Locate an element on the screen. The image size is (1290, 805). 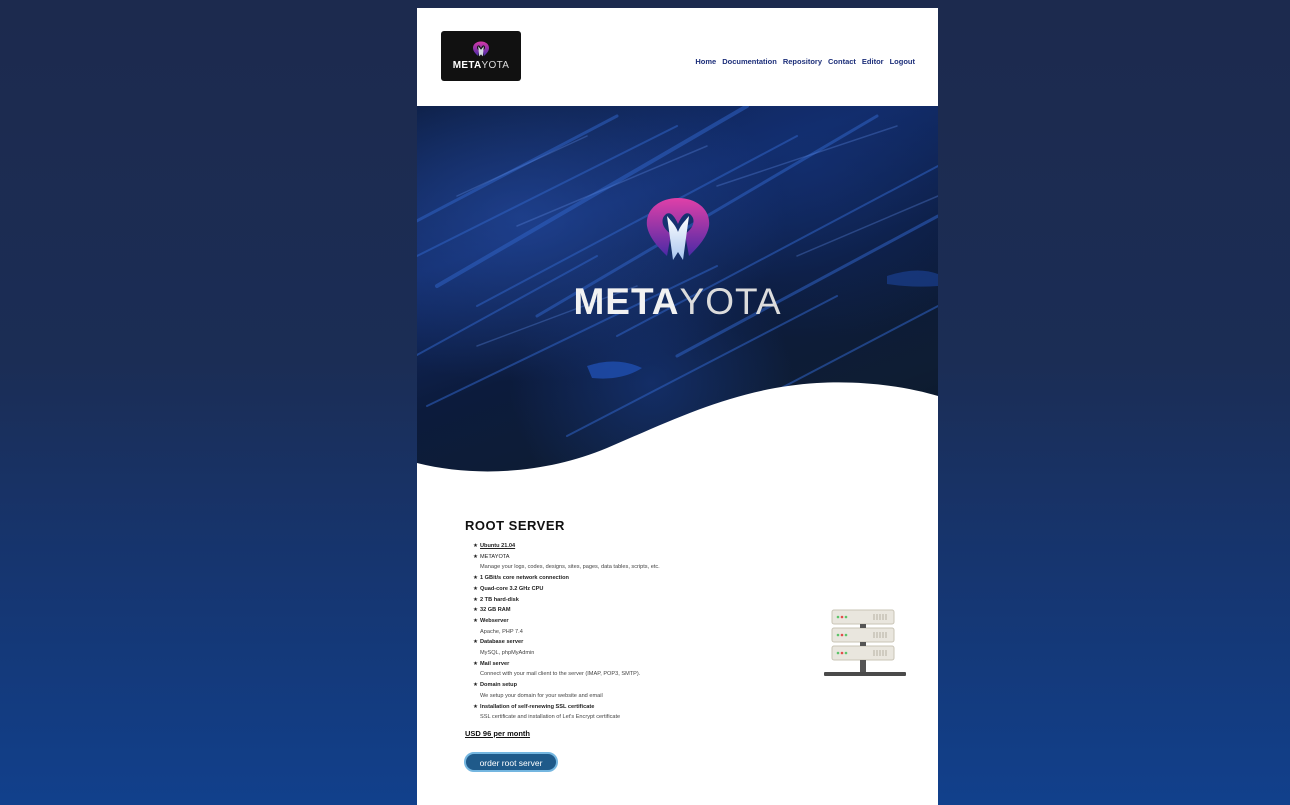
feature-text: 2 TB hard-disk is located at coordinates (499, 599).